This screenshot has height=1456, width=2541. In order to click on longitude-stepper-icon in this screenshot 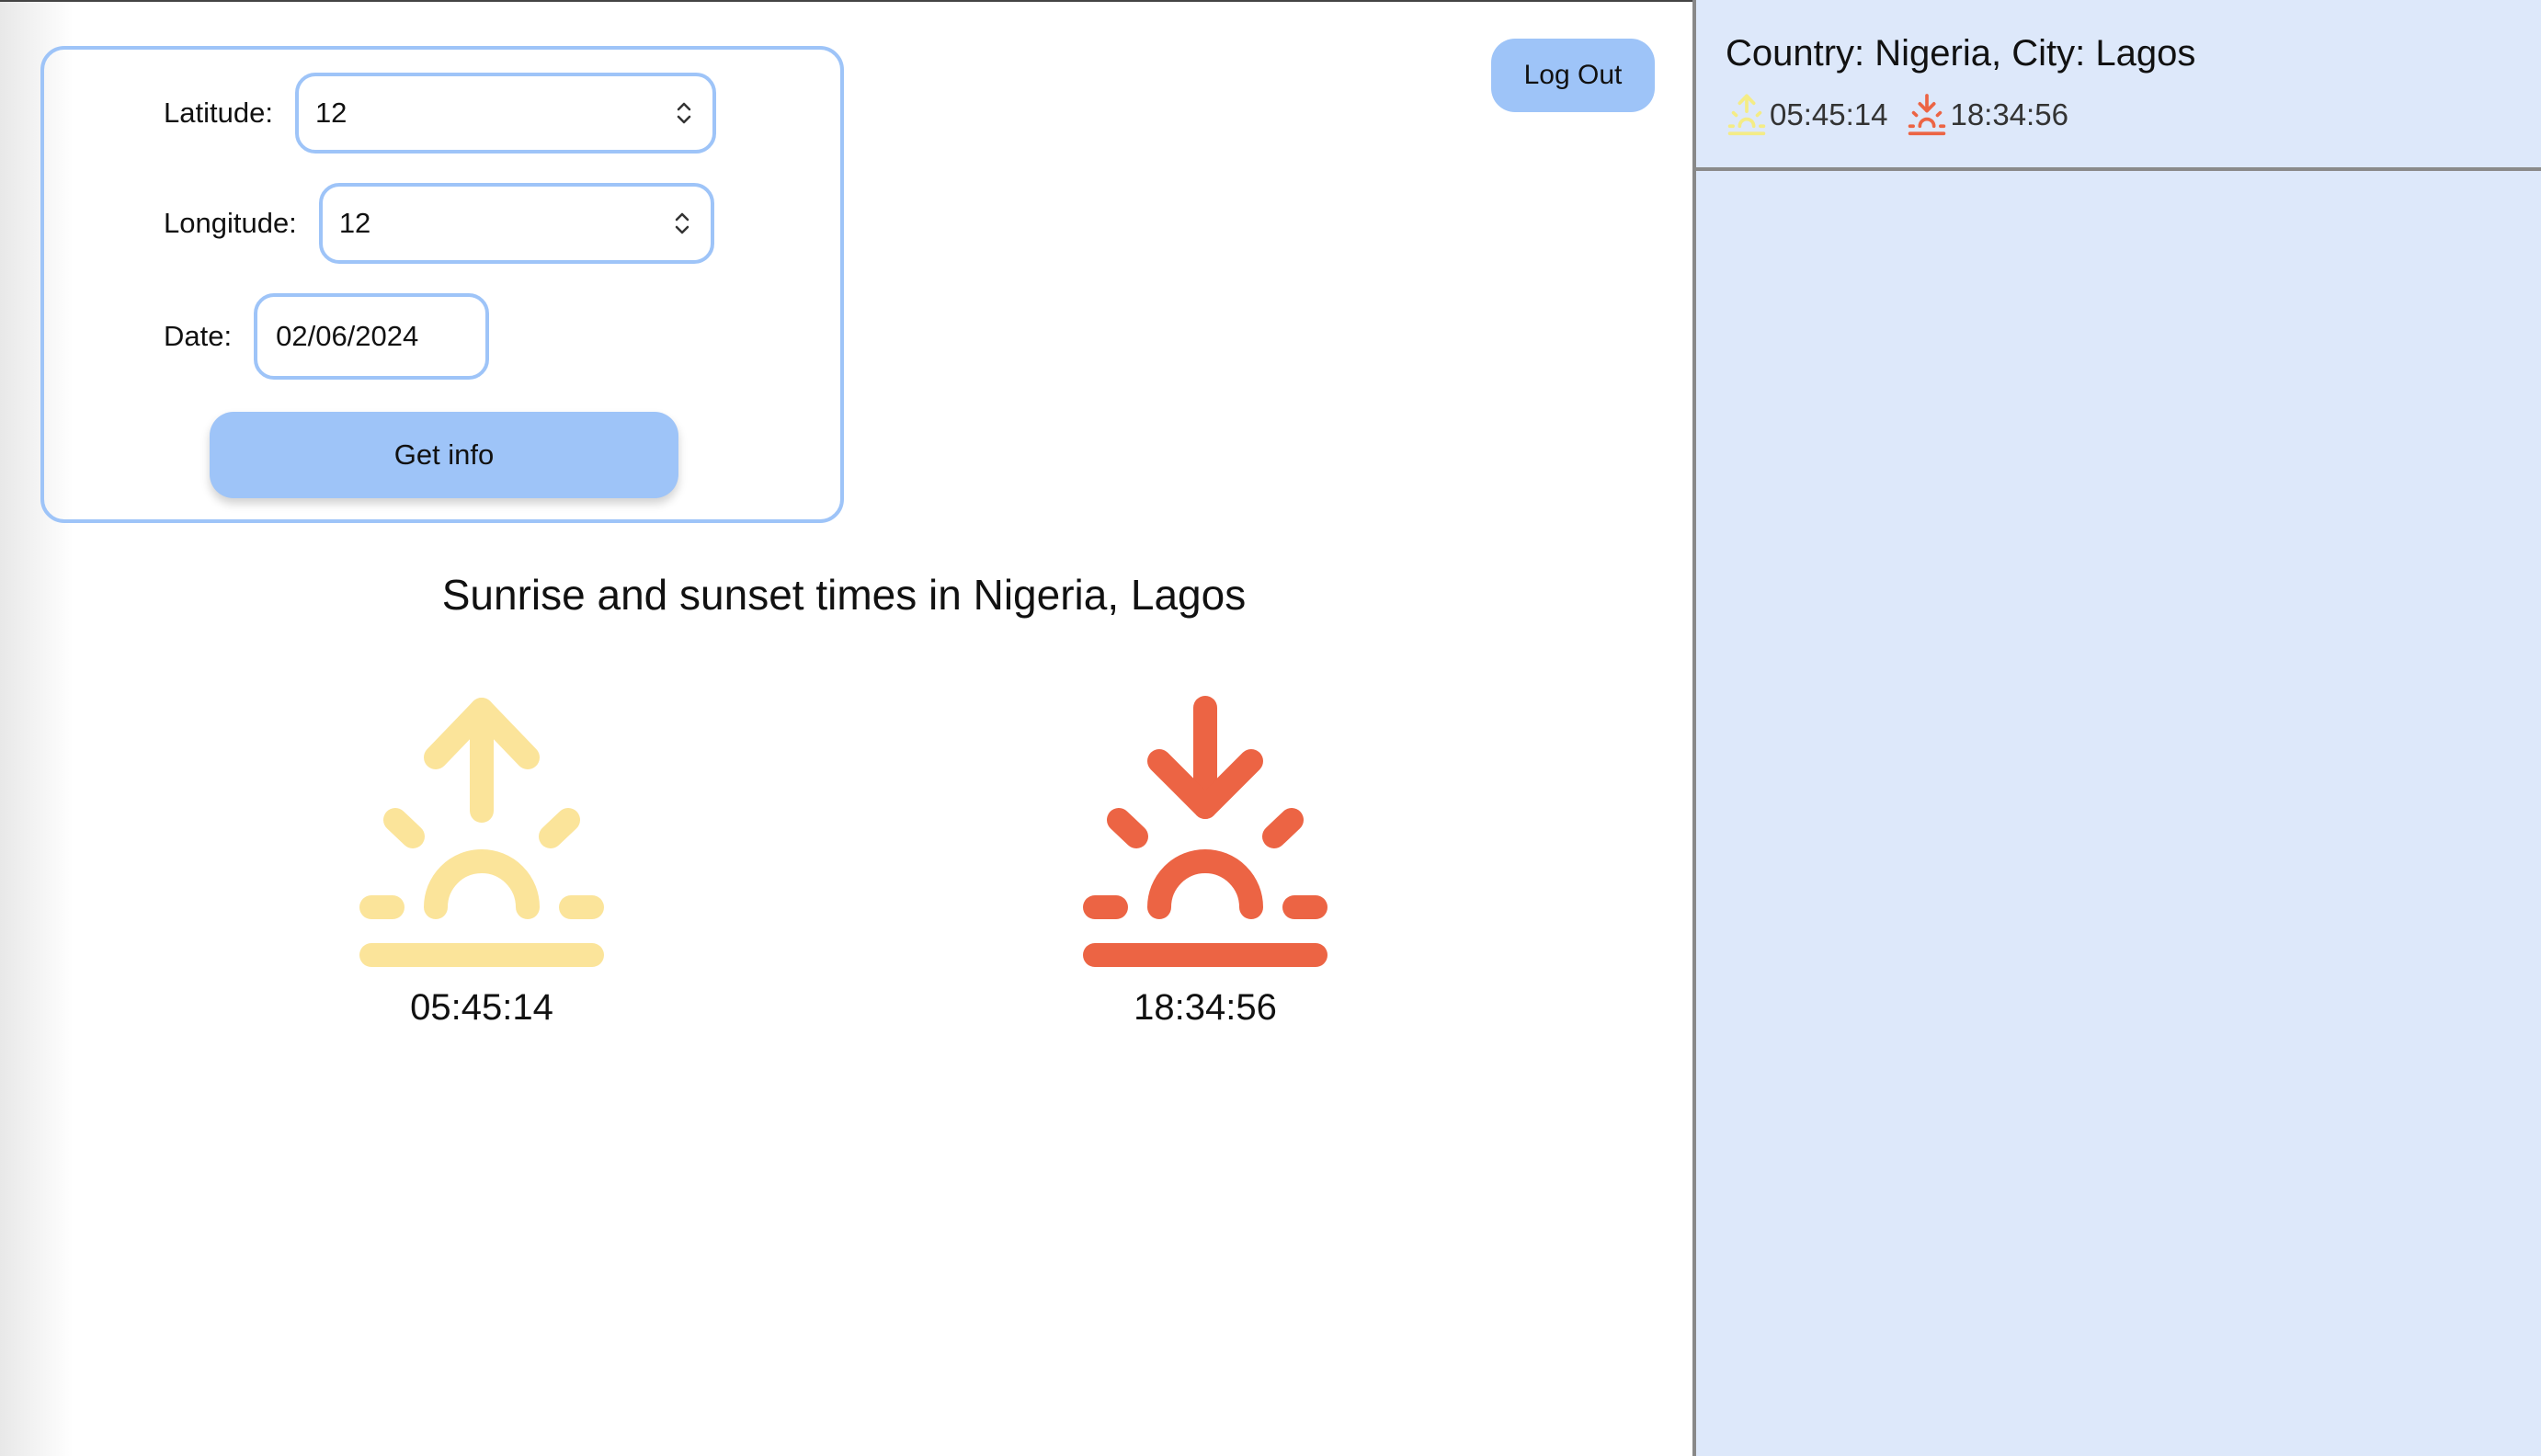, I will do `click(682, 223)`.